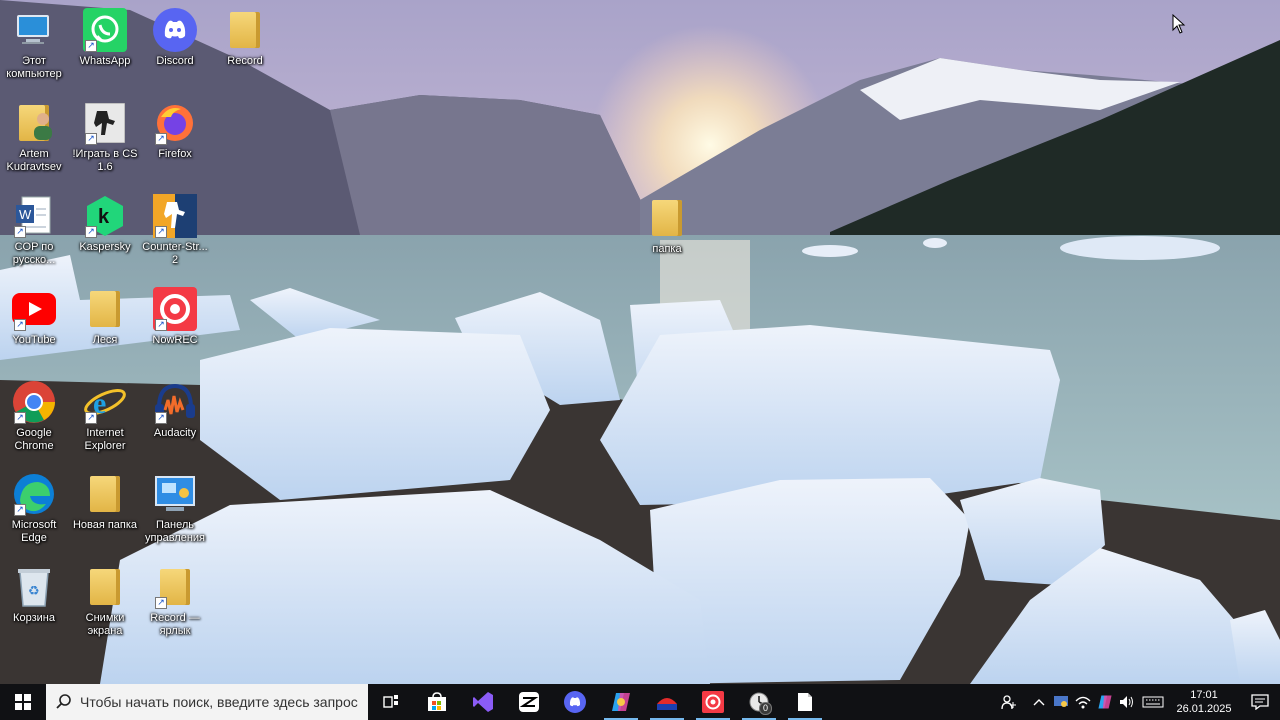 The image size is (1280, 720). Describe the element at coordinates (175, 230) in the screenshot. I see `desktop-icon-counter-strike-2: ↗ Counter-Str... 2` at that location.